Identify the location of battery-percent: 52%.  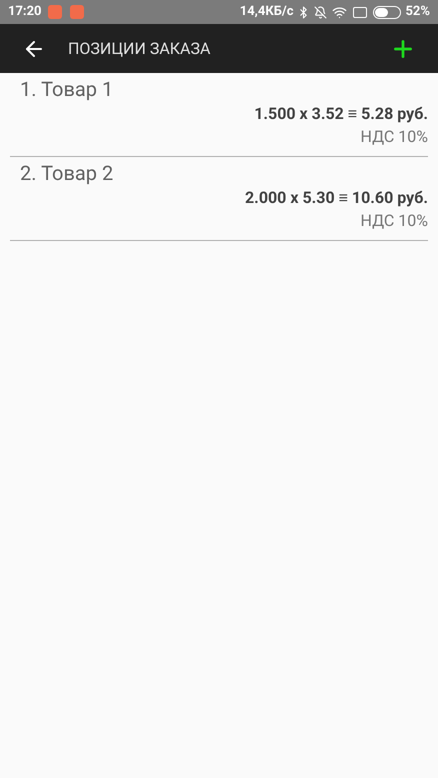
(417, 12).